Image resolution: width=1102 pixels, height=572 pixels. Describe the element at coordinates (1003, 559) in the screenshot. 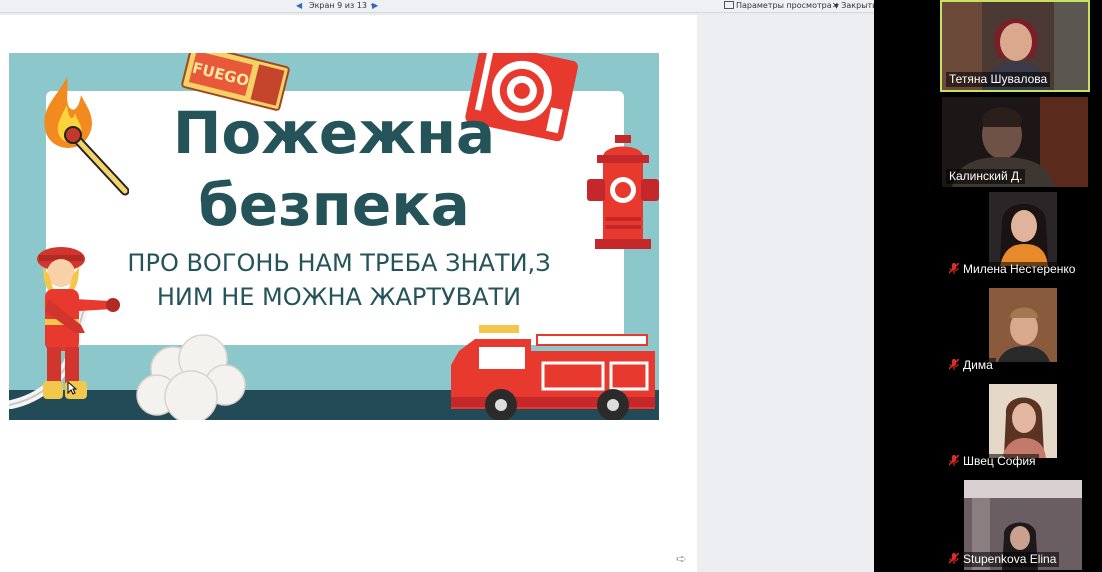

I see `participant-name: Stupenkova Elina` at that location.